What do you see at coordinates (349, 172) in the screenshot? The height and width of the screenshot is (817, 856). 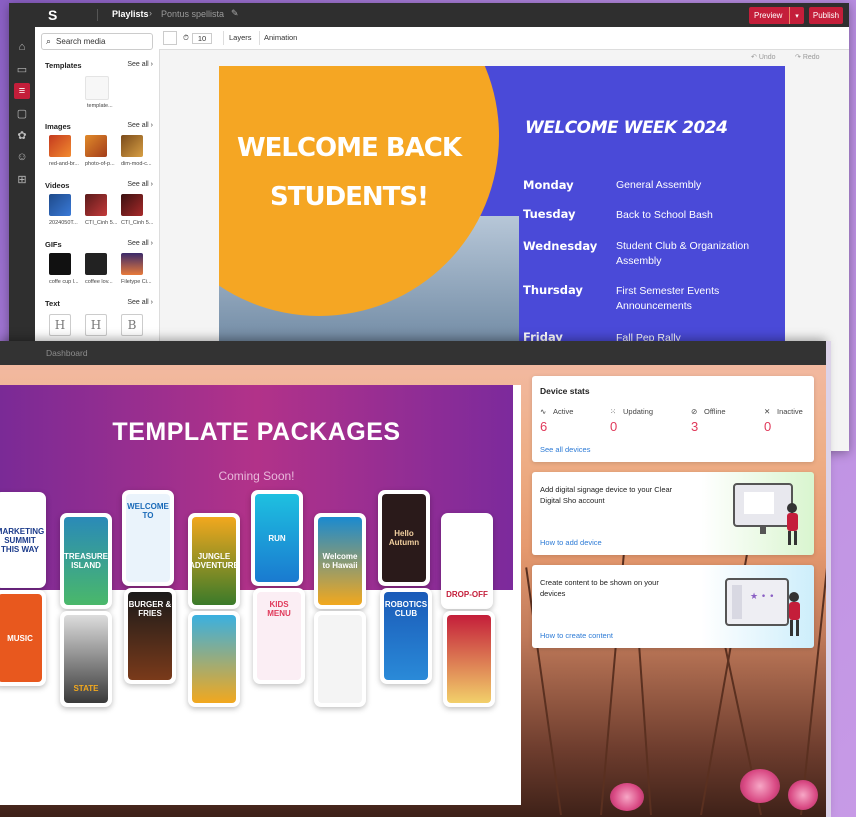 I see `slide-headline: WELCOME BACK STUDENTS!` at bounding box center [349, 172].